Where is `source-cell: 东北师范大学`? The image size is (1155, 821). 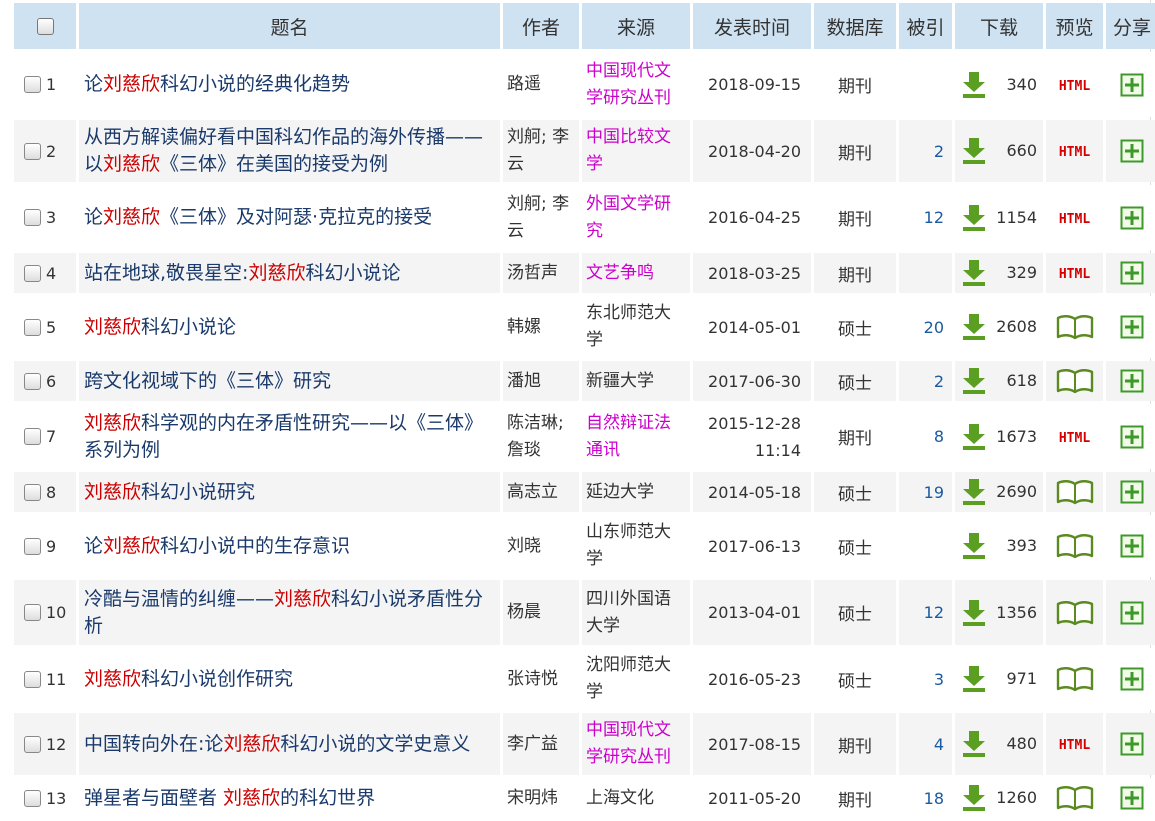
source-cell: 东北师范大学 is located at coordinates (636, 327).